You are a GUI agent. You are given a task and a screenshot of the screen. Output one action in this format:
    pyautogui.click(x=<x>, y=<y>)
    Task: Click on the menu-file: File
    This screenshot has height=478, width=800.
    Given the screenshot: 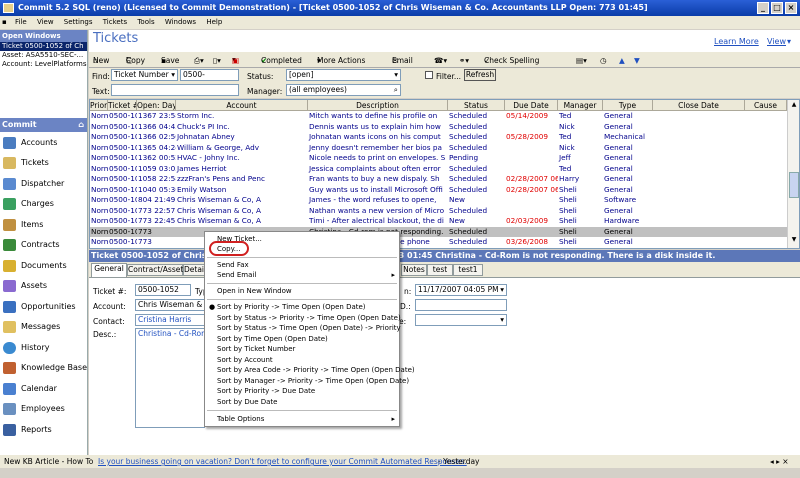 What is the action you would take?
    pyautogui.click(x=21, y=22)
    